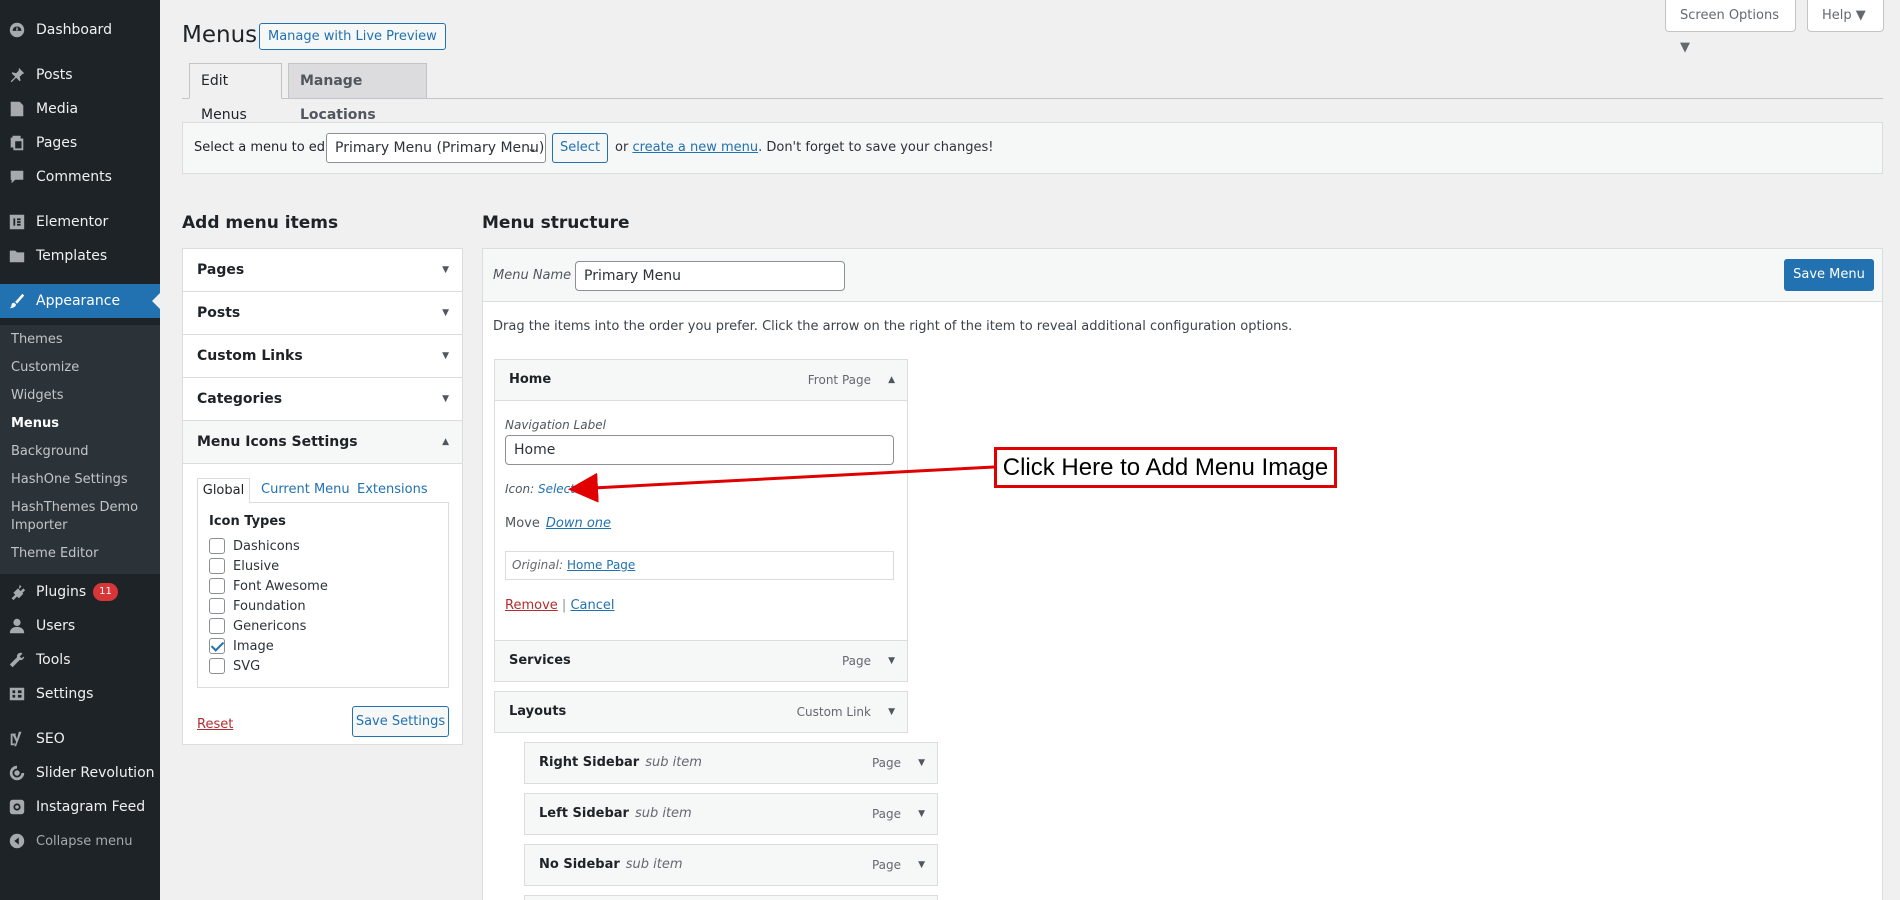  What do you see at coordinates (17, 841) in the screenshot?
I see `collapse-icon` at bounding box center [17, 841].